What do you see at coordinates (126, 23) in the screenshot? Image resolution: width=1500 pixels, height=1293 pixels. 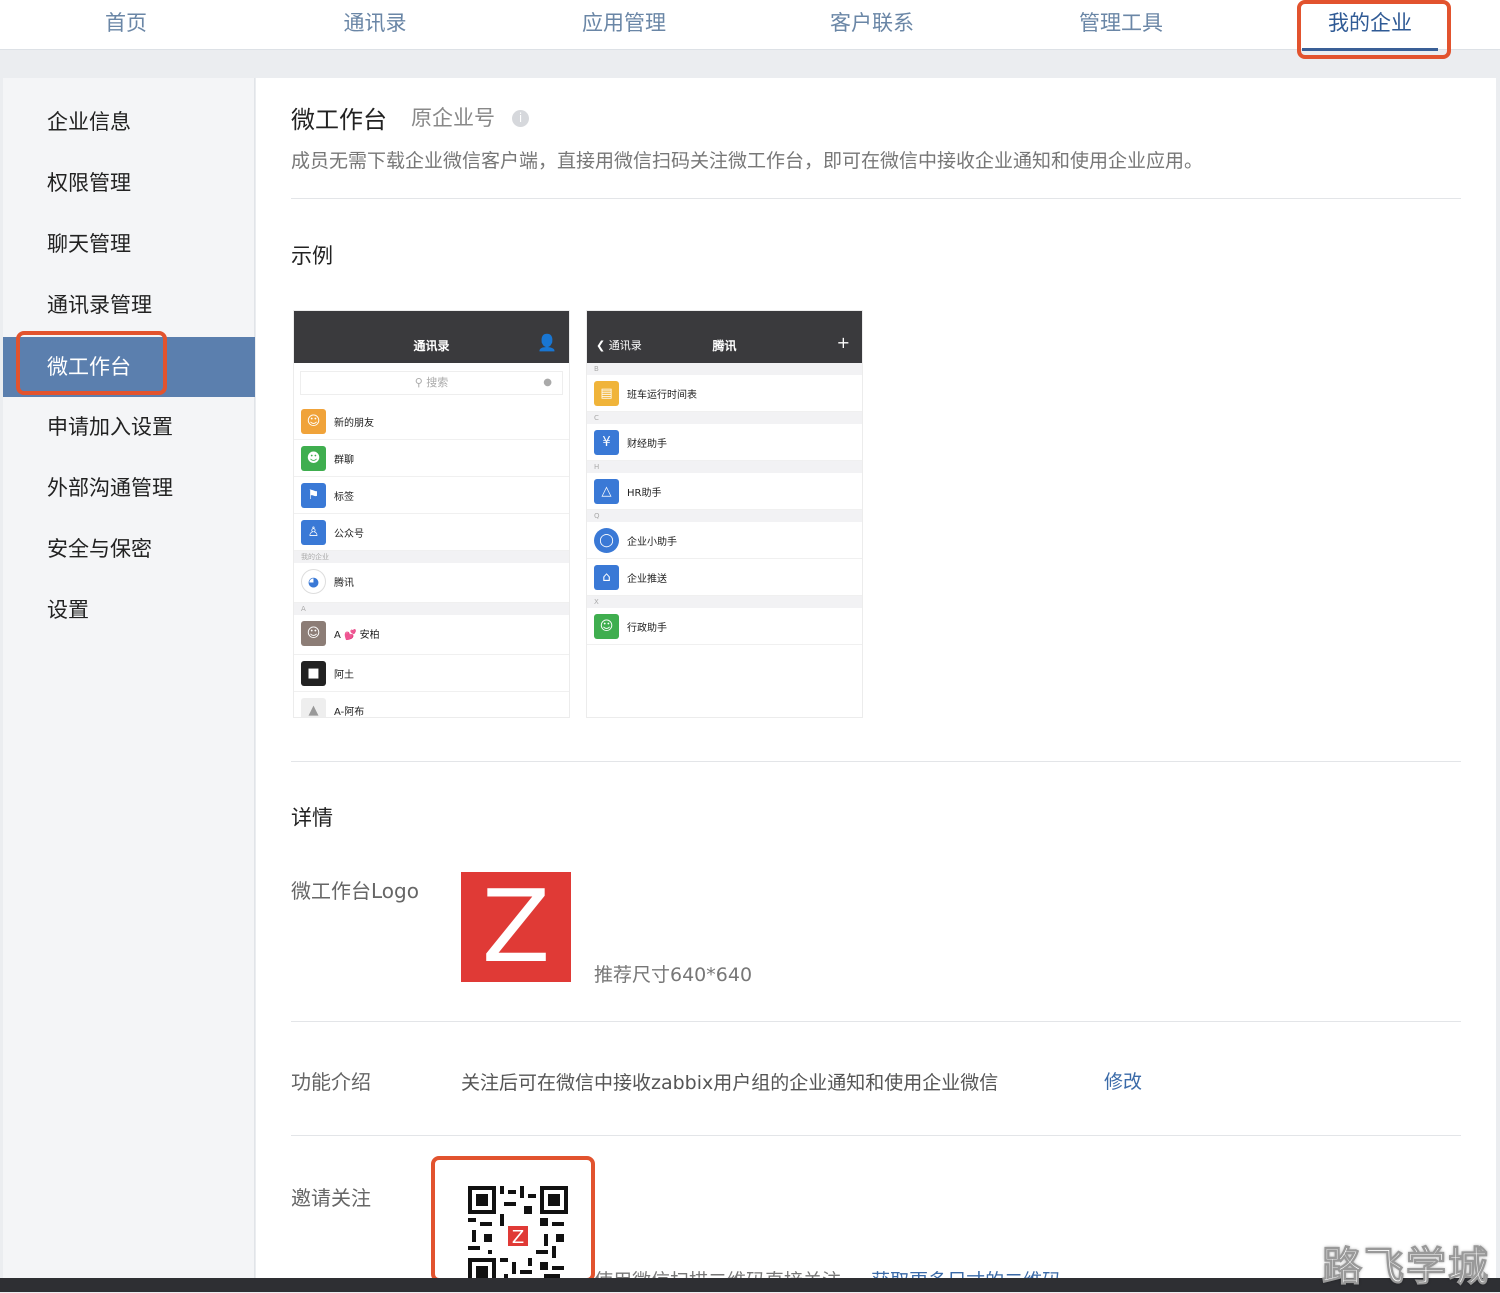 I see `tab-home: 首页` at bounding box center [126, 23].